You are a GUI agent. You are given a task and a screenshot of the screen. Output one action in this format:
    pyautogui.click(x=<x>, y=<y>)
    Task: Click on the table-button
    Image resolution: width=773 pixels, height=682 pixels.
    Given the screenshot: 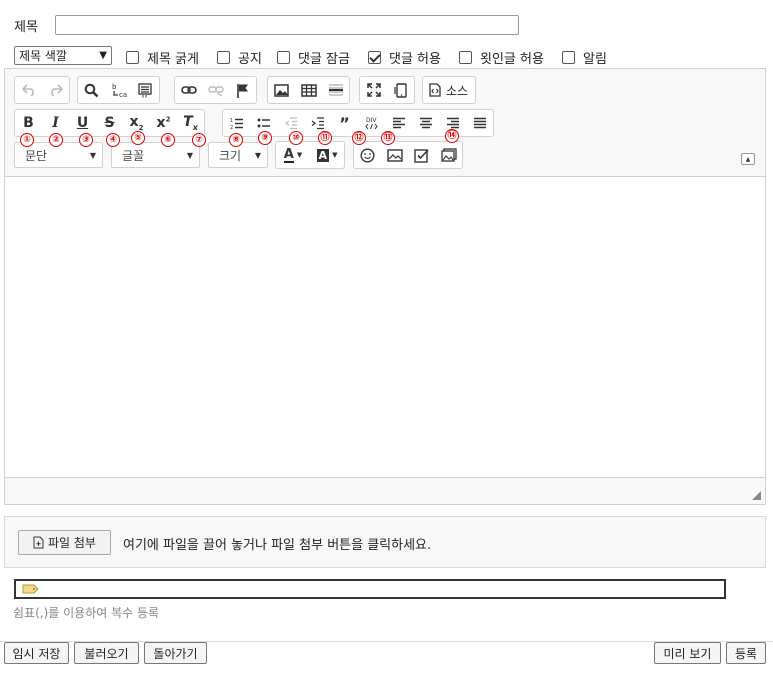 What is the action you would take?
    pyautogui.click(x=308, y=90)
    